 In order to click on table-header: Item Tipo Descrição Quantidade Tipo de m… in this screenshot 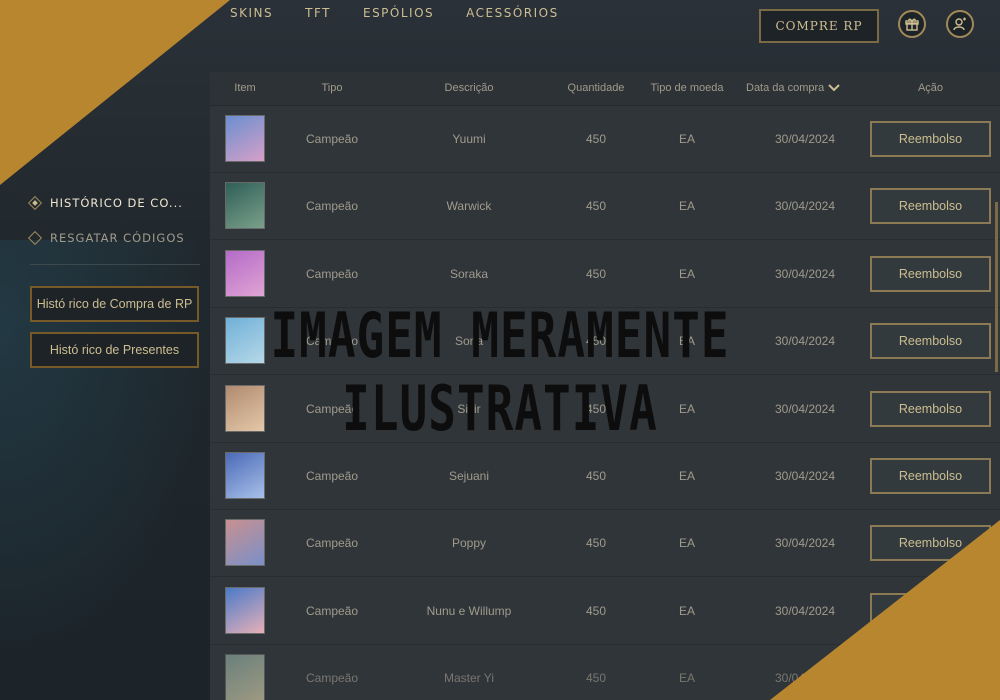, I will do `click(605, 89)`.